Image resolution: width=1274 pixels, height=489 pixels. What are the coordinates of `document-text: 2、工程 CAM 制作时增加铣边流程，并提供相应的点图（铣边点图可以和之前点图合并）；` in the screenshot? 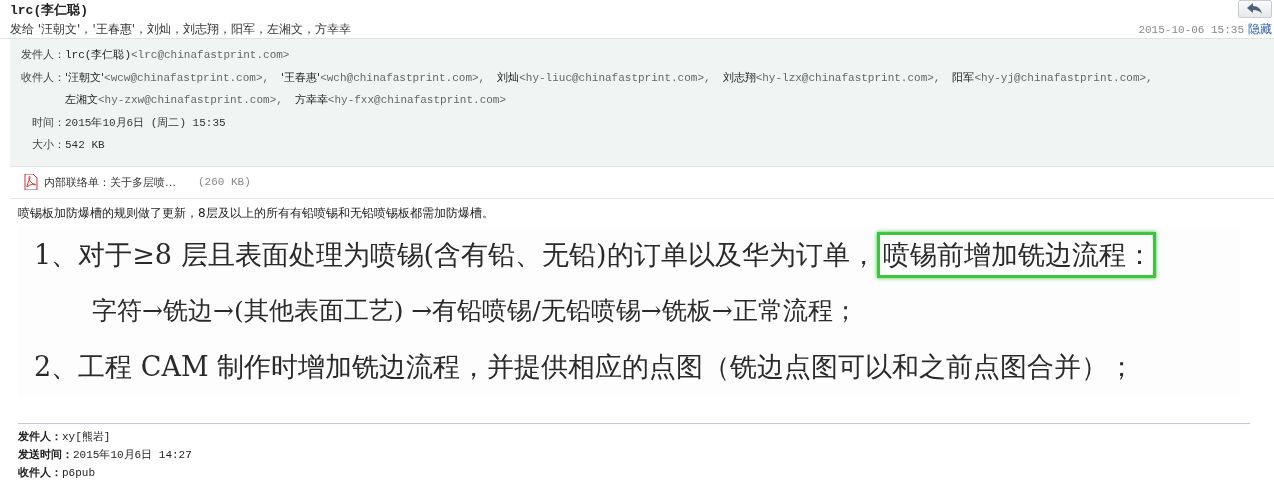 It's located at (585, 366).